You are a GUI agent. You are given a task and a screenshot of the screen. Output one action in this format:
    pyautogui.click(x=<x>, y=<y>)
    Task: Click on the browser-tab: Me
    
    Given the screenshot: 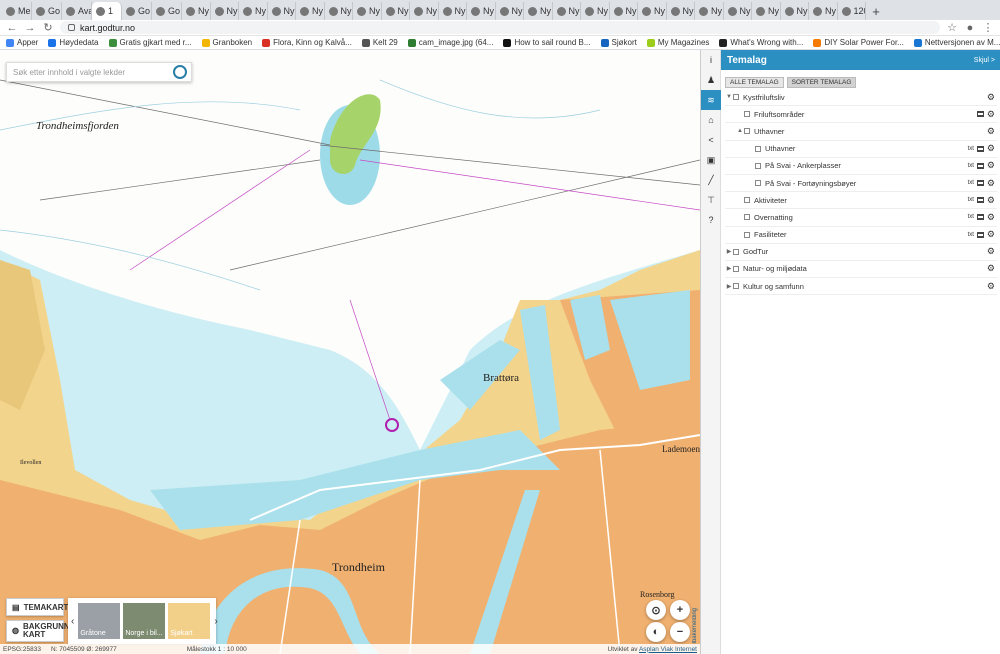 What is the action you would take?
    pyautogui.click(x=17, y=11)
    